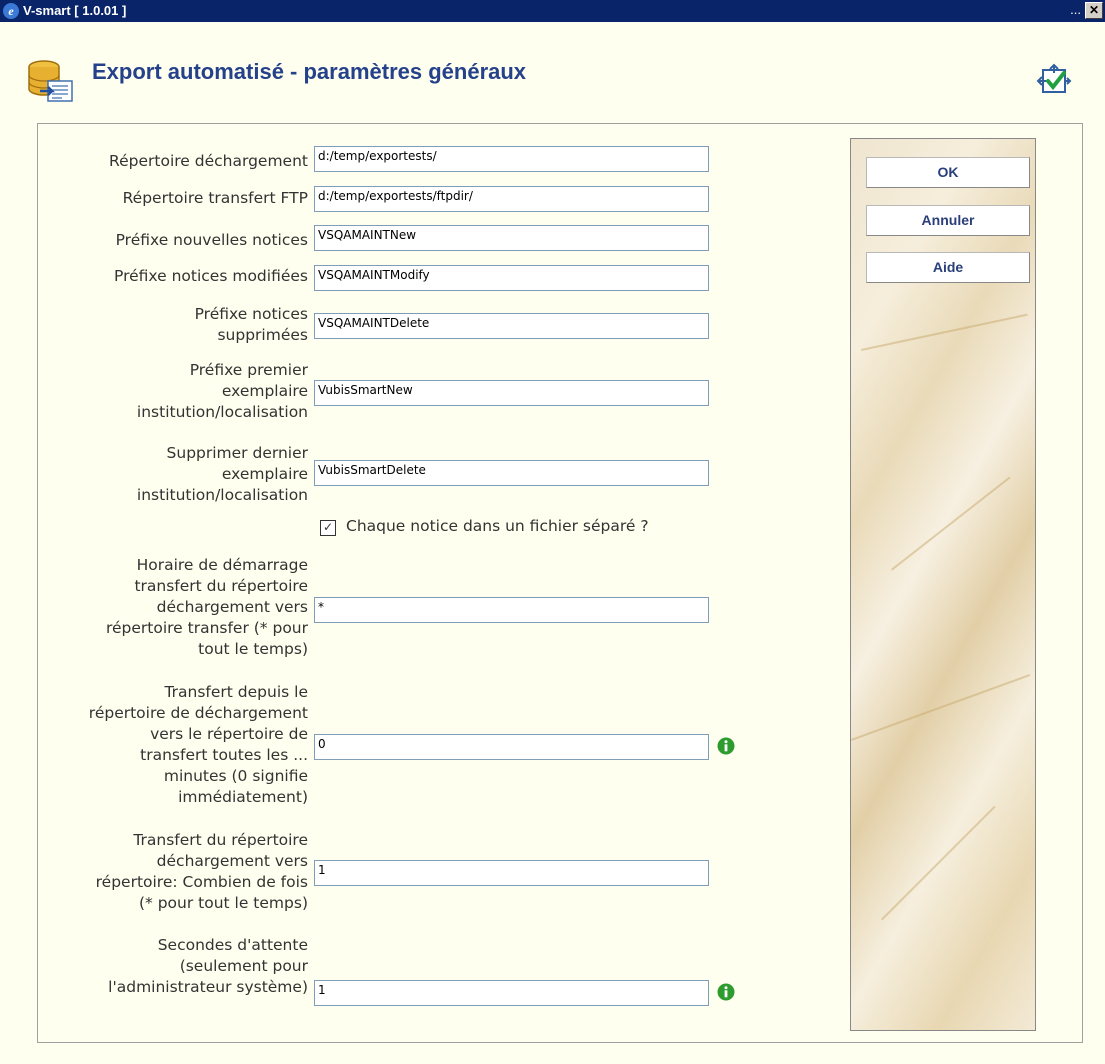  Describe the element at coordinates (511, 747) in the screenshot. I see `transfer-interval-input: 0` at that location.